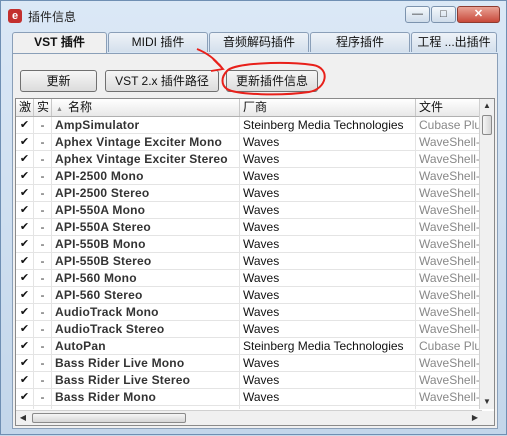 The width and height of the screenshot is (507, 436). Describe the element at coordinates (272, 81) in the screenshot. I see `update-plugin-info-button: 更新插件信息` at that location.